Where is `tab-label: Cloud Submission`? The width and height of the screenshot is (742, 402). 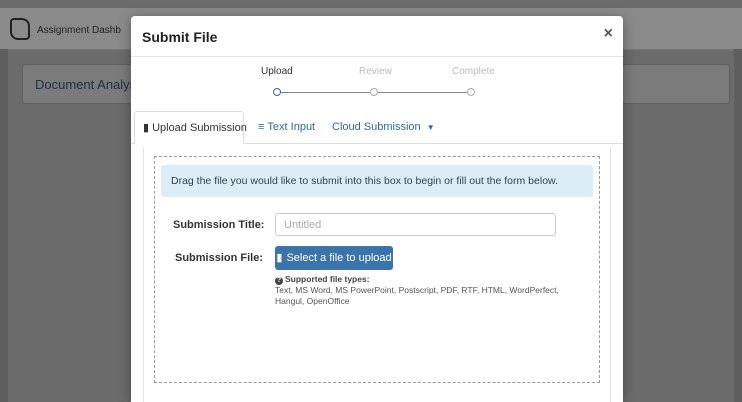
tab-label: Cloud Submission is located at coordinates (376, 127).